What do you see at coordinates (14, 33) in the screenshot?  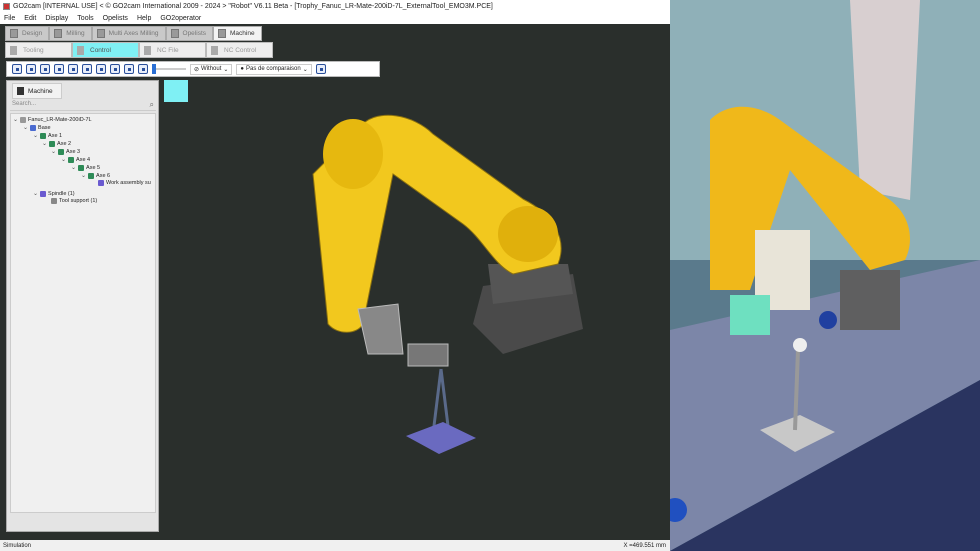 I see `design-icon` at bounding box center [14, 33].